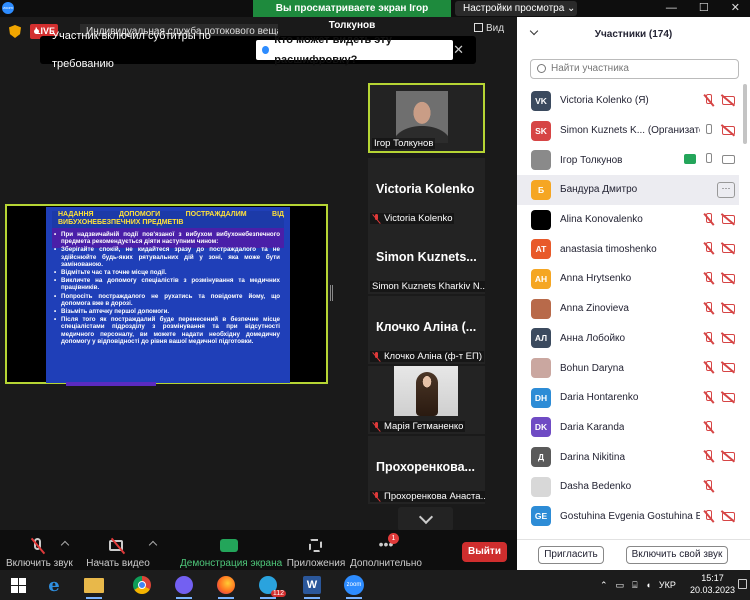 The height and width of the screenshot is (600, 750). What do you see at coordinates (628, 428) in the screenshot?
I see `participant-row: DK Daria Karanda` at bounding box center [628, 428].